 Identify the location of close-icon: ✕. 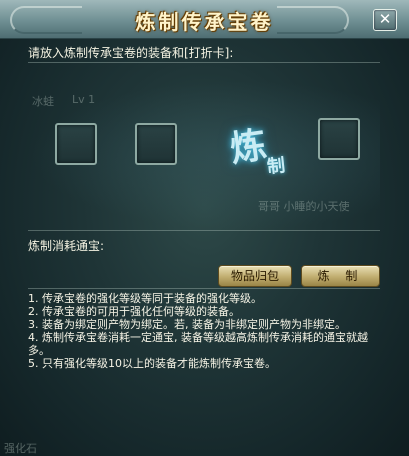
(385, 19).